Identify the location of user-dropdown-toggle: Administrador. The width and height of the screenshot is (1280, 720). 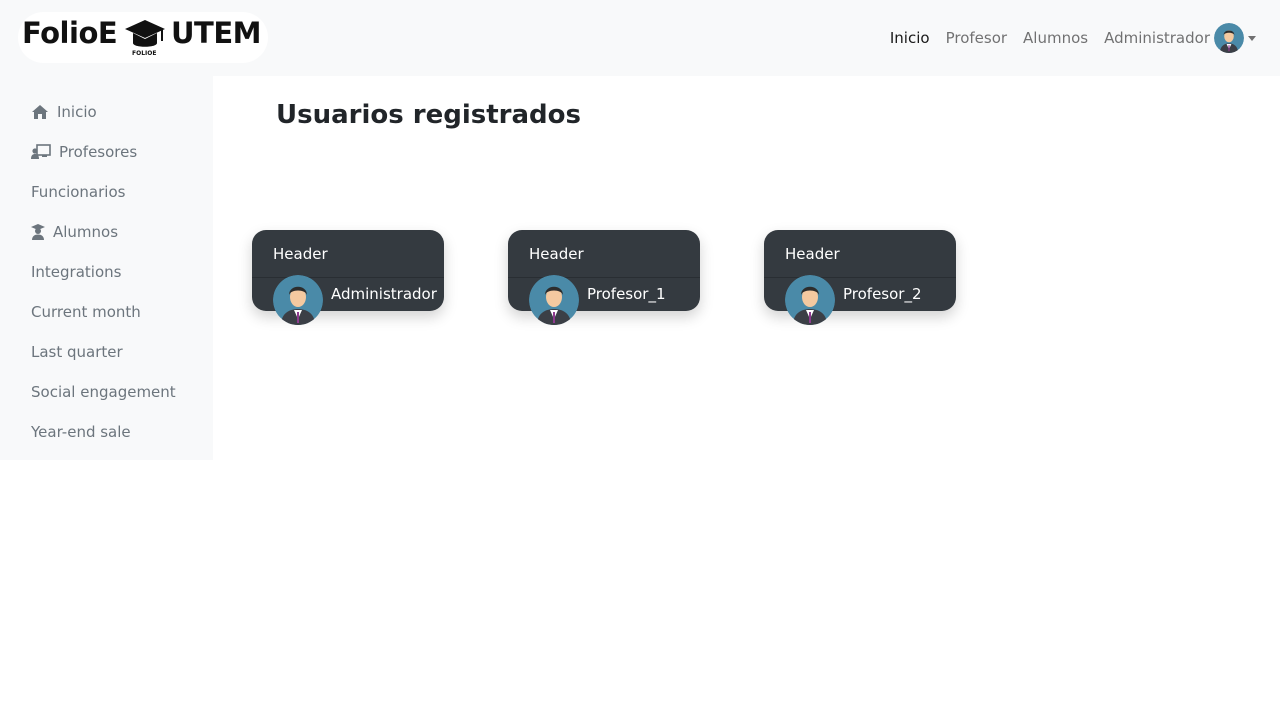
(1180, 38).